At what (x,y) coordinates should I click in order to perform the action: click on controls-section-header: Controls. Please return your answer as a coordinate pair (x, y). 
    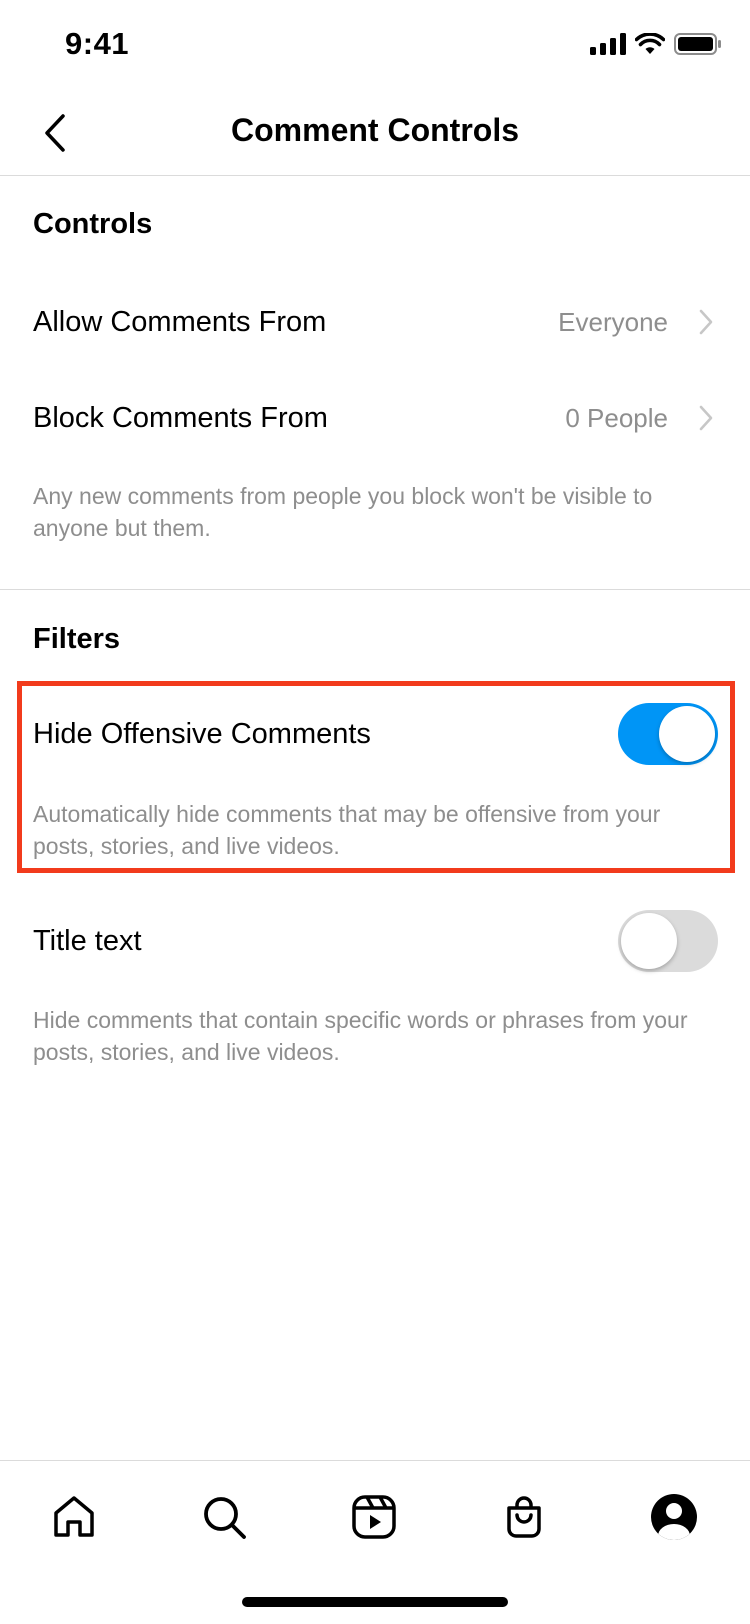
    Looking at the image, I should click on (93, 224).